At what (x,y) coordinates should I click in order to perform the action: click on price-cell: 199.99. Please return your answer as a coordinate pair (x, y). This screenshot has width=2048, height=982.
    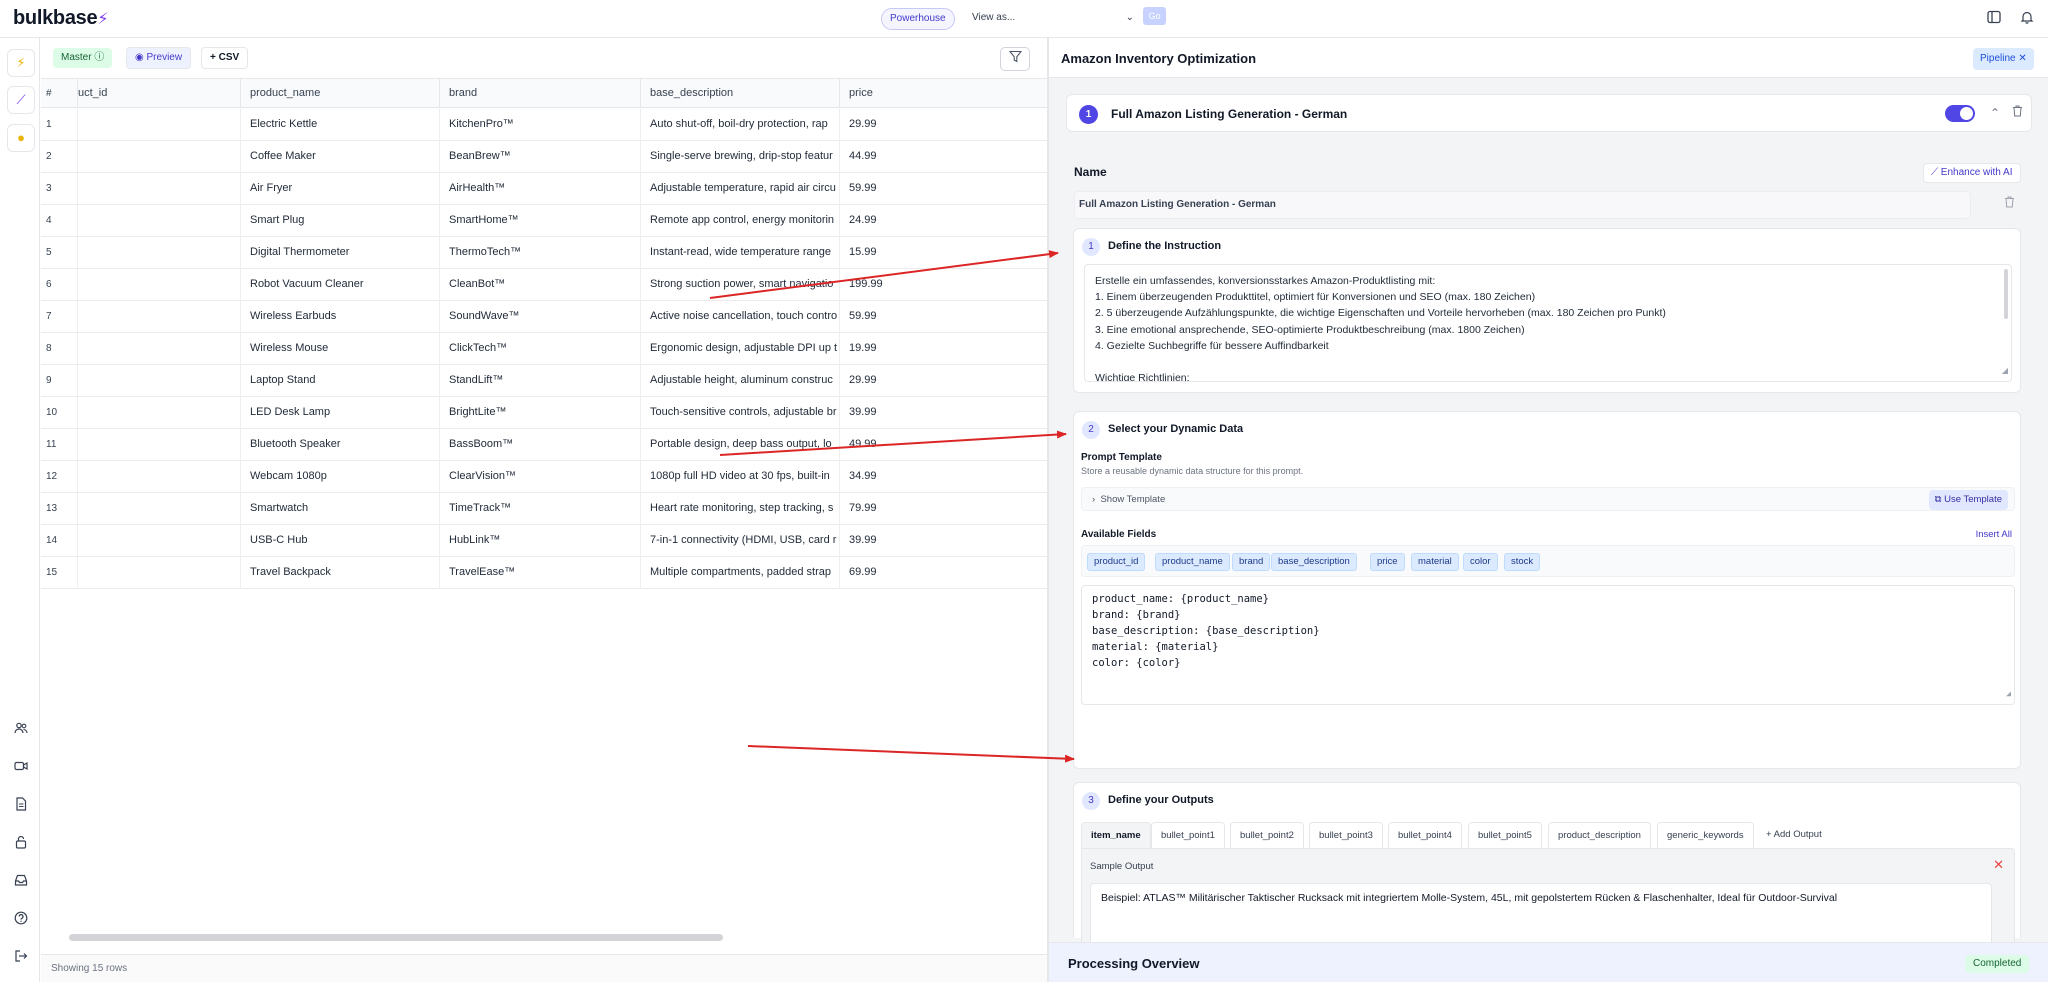
    Looking at the image, I should click on (943, 285).